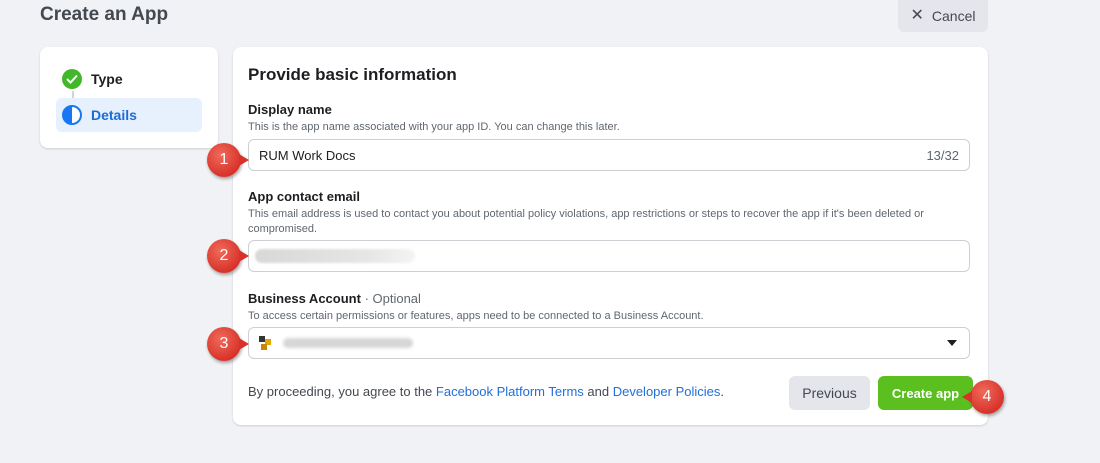  I want to click on step-details-label: Details, so click(114, 115).